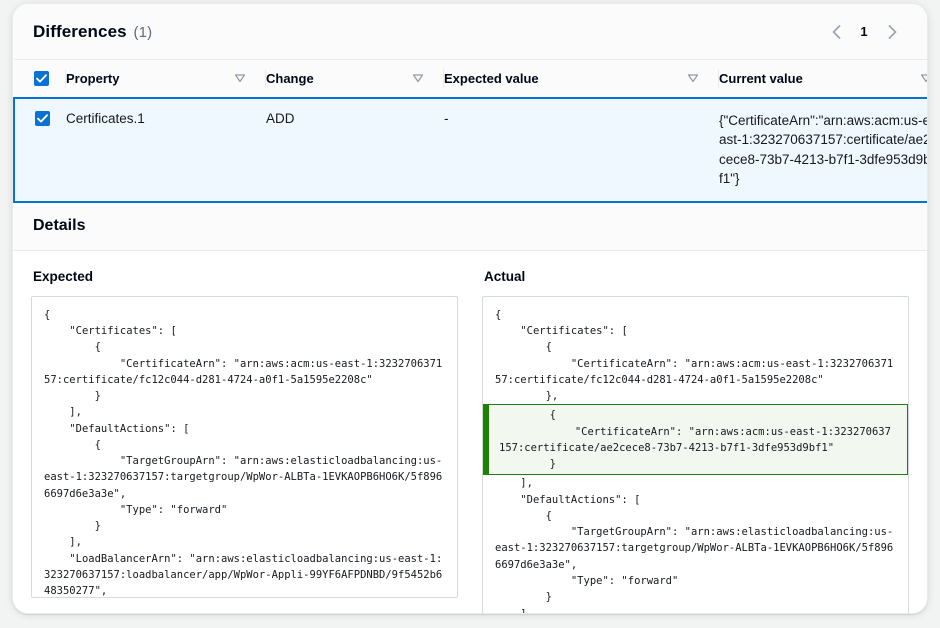 The image size is (940, 628). I want to click on details-header: Details, so click(470, 226).